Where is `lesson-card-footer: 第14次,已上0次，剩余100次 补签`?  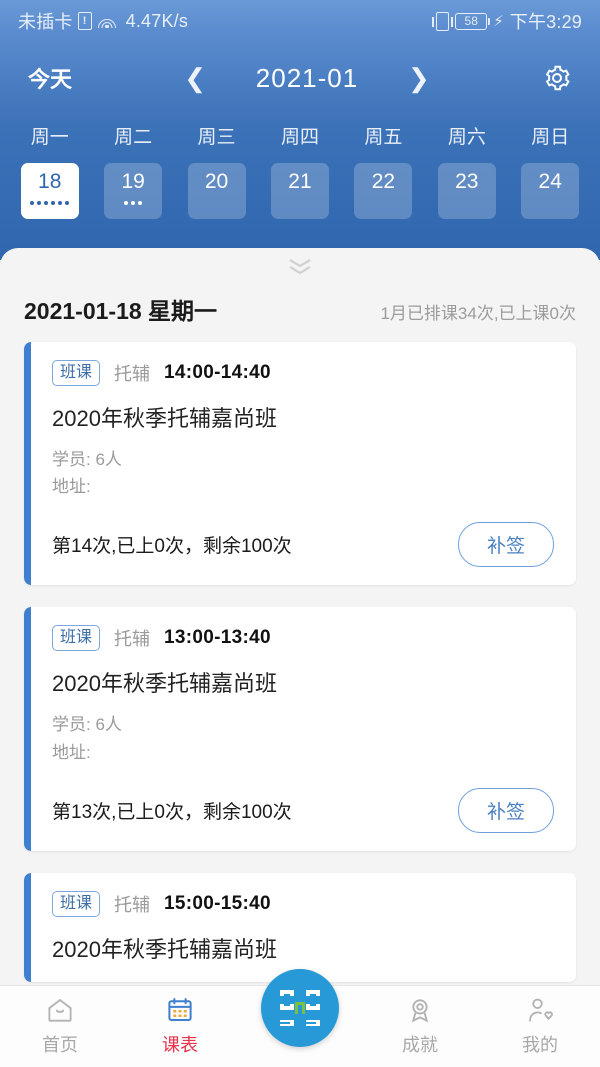
lesson-card-footer: 第14次,已上0次，剩余100次 补签 is located at coordinates (303, 545).